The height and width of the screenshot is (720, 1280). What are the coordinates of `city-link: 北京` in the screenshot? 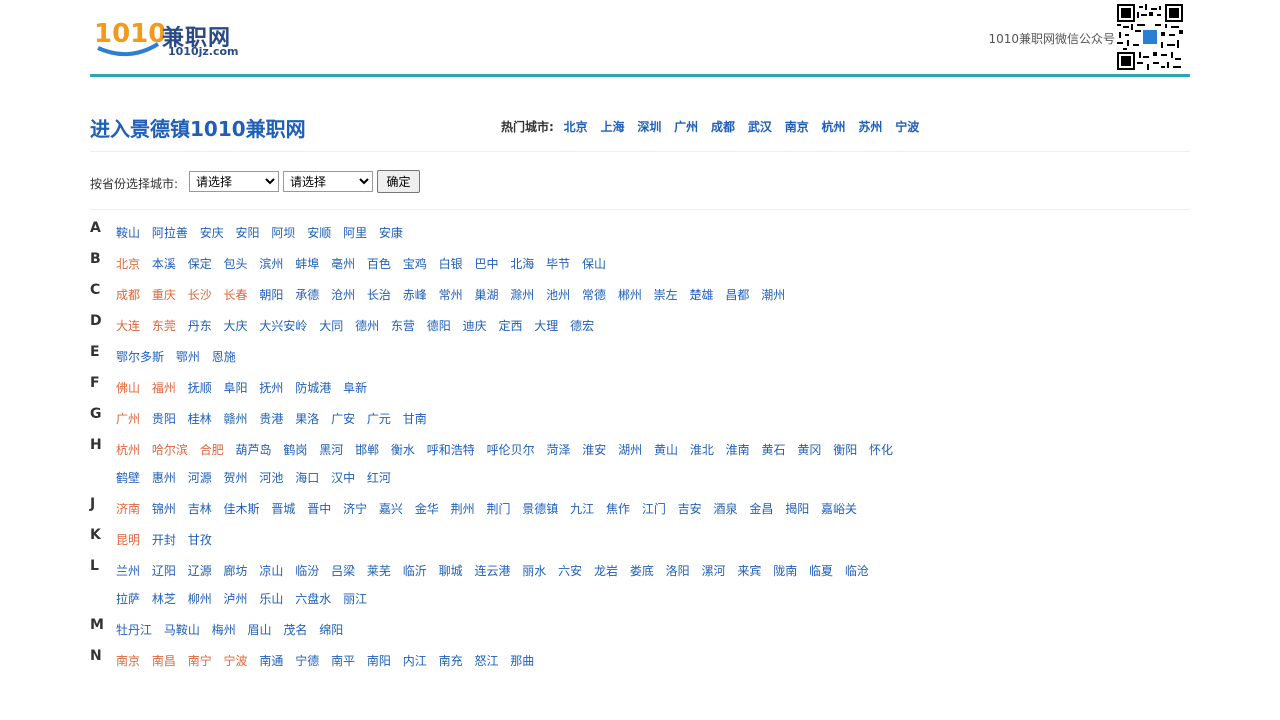 It's located at (128, 264).